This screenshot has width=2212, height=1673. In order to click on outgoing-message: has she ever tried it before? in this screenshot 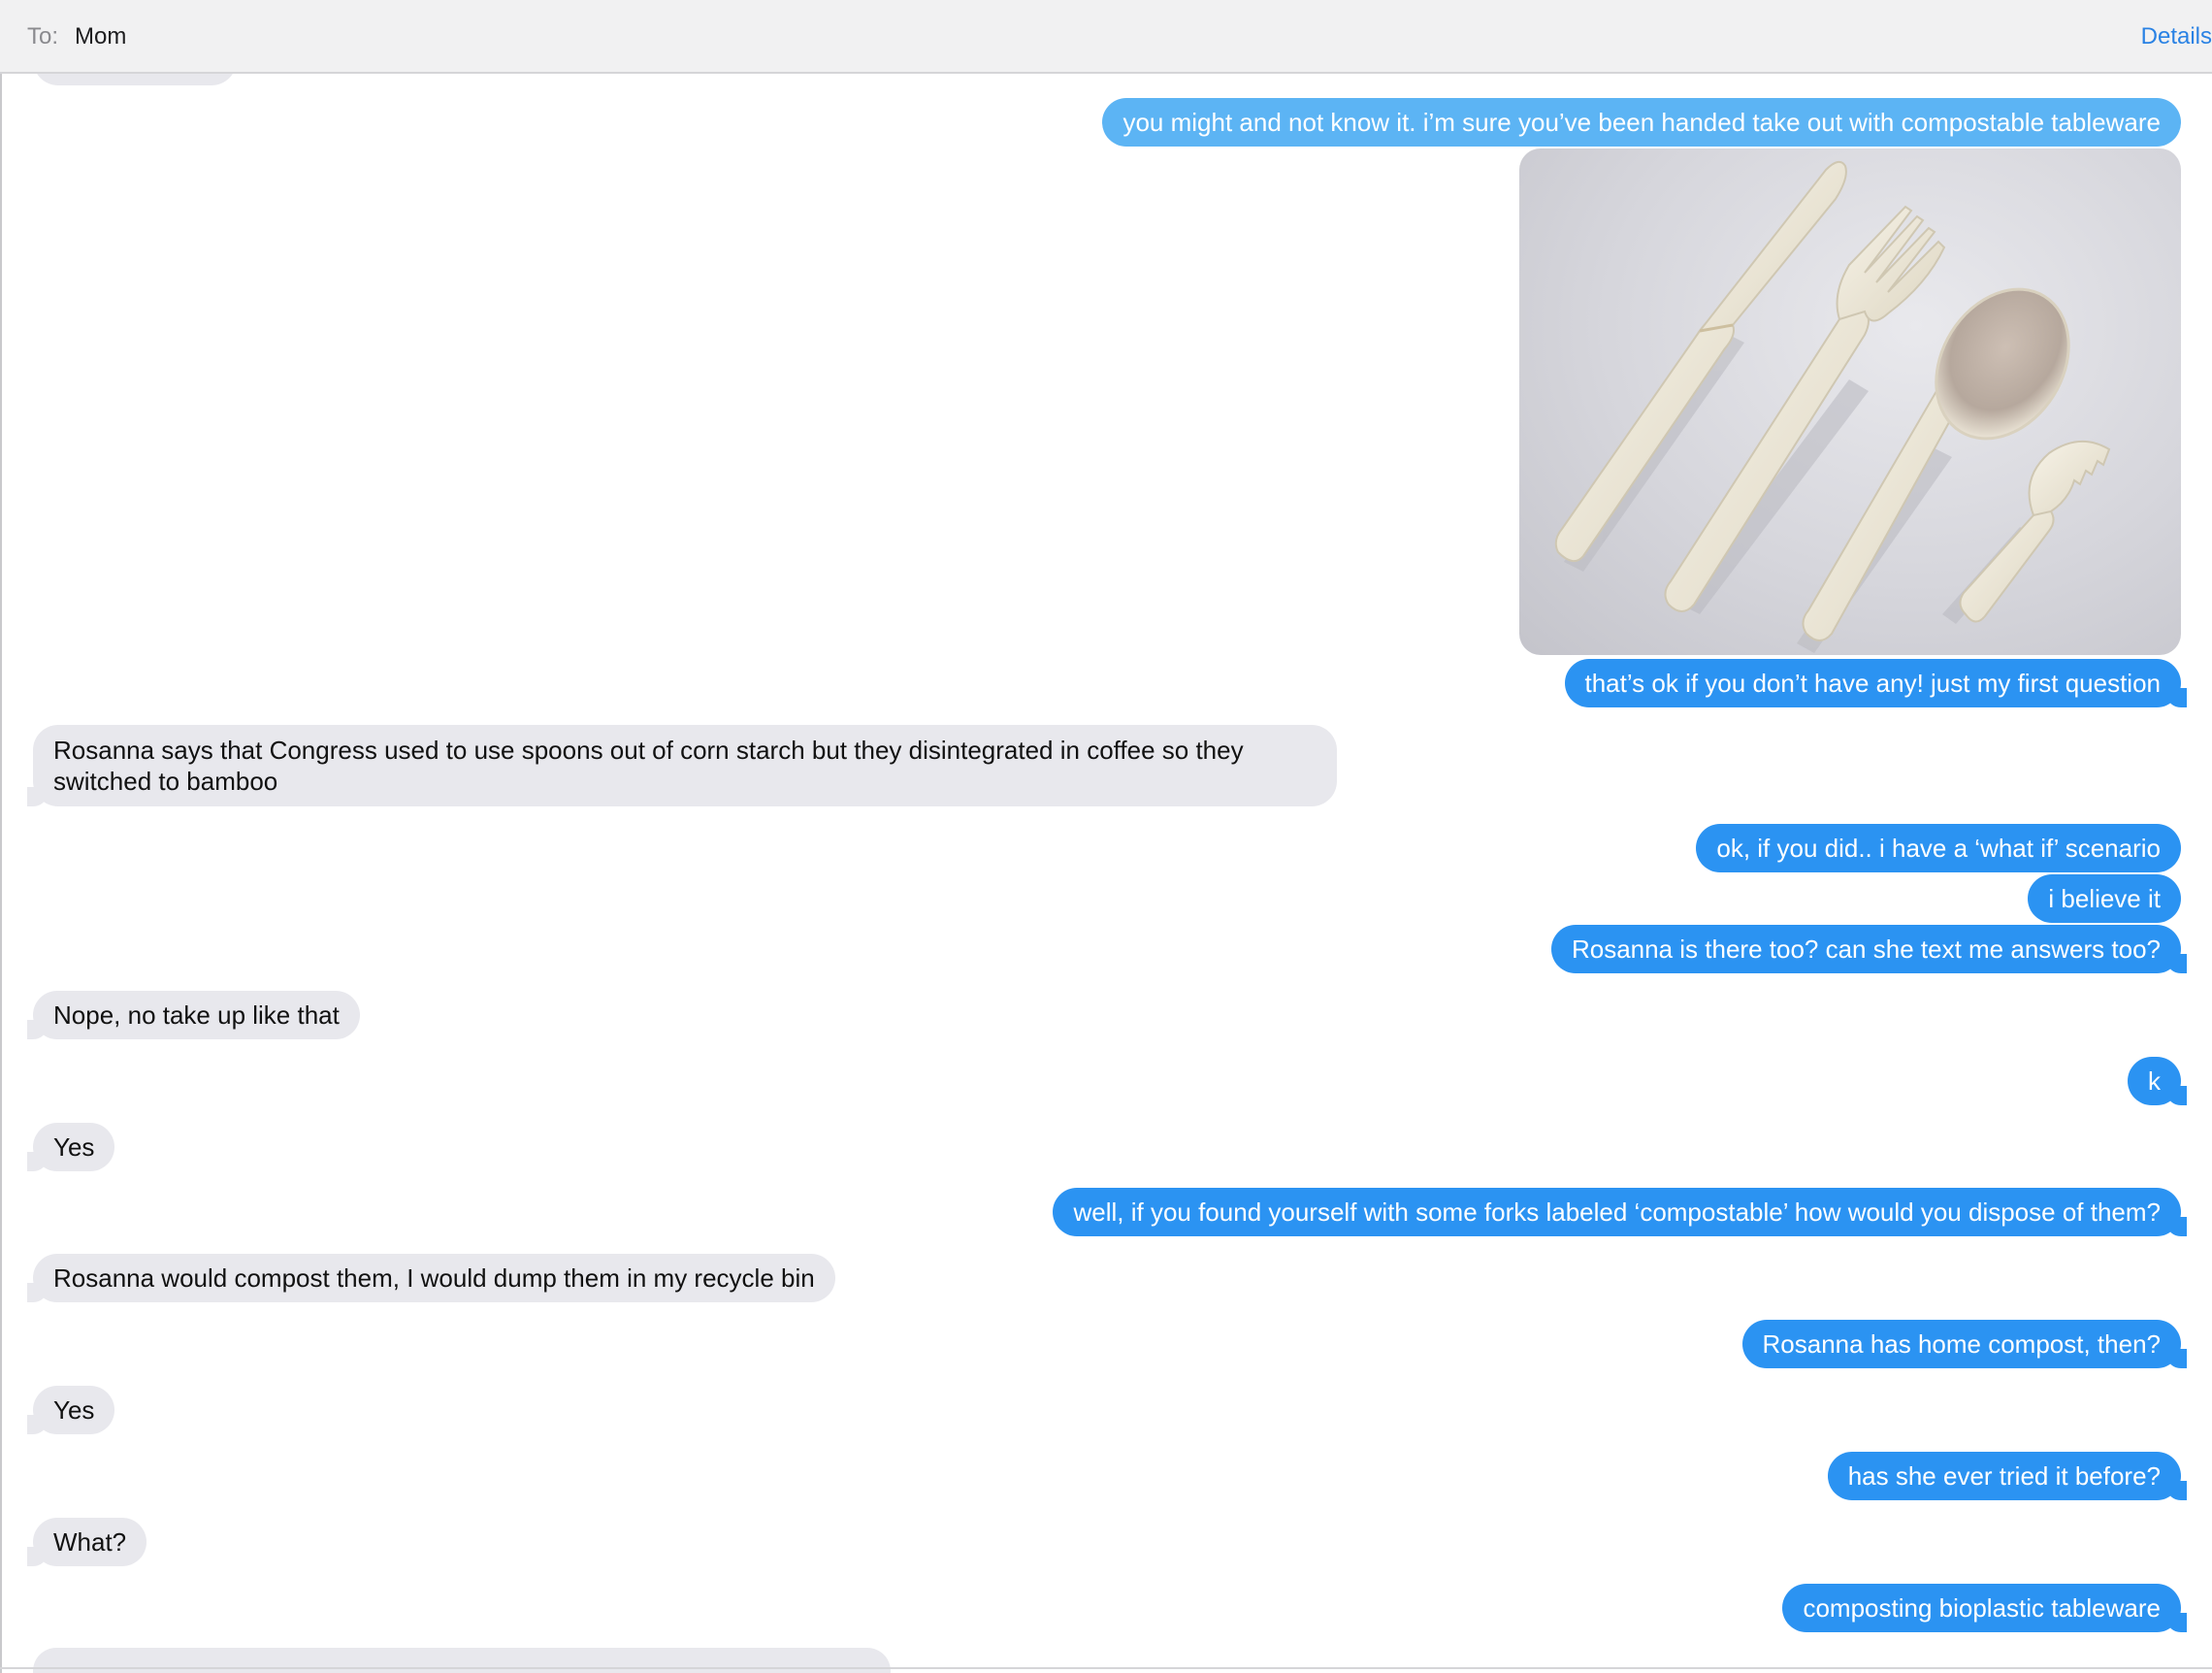, I will do `click(2007, 1476)`.